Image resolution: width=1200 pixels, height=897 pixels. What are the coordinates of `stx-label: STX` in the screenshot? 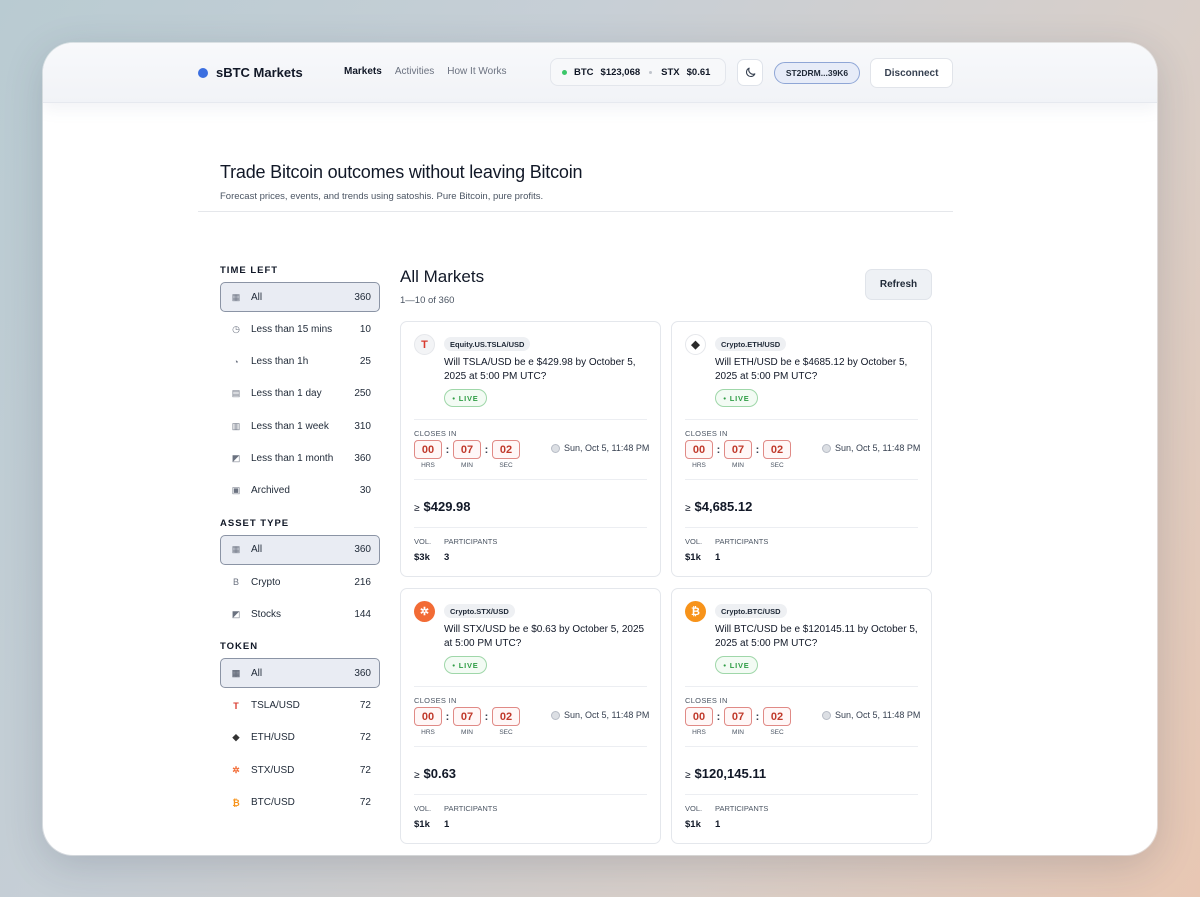 It's located at (670, 72).